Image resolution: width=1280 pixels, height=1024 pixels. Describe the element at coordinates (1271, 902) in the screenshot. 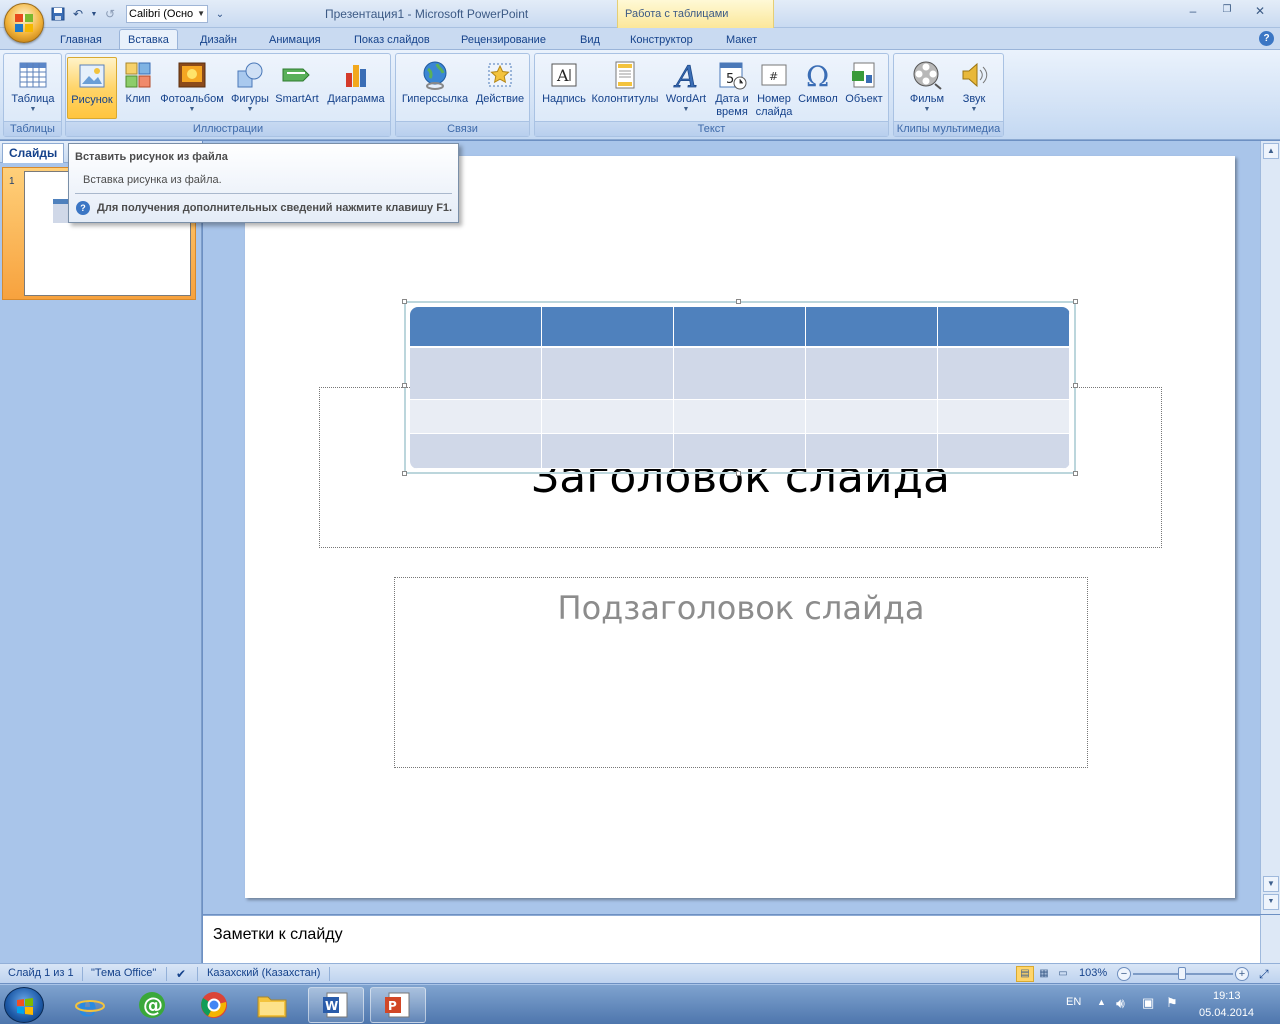

I see `next-slide-icon: ▼` at that location.